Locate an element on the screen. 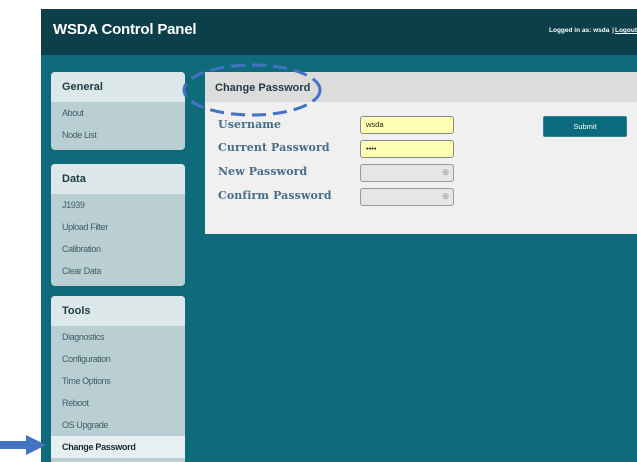 The width and height of the screenshot is (637, 462). current-password-label: Current Password is located at coordinates (274, 147).